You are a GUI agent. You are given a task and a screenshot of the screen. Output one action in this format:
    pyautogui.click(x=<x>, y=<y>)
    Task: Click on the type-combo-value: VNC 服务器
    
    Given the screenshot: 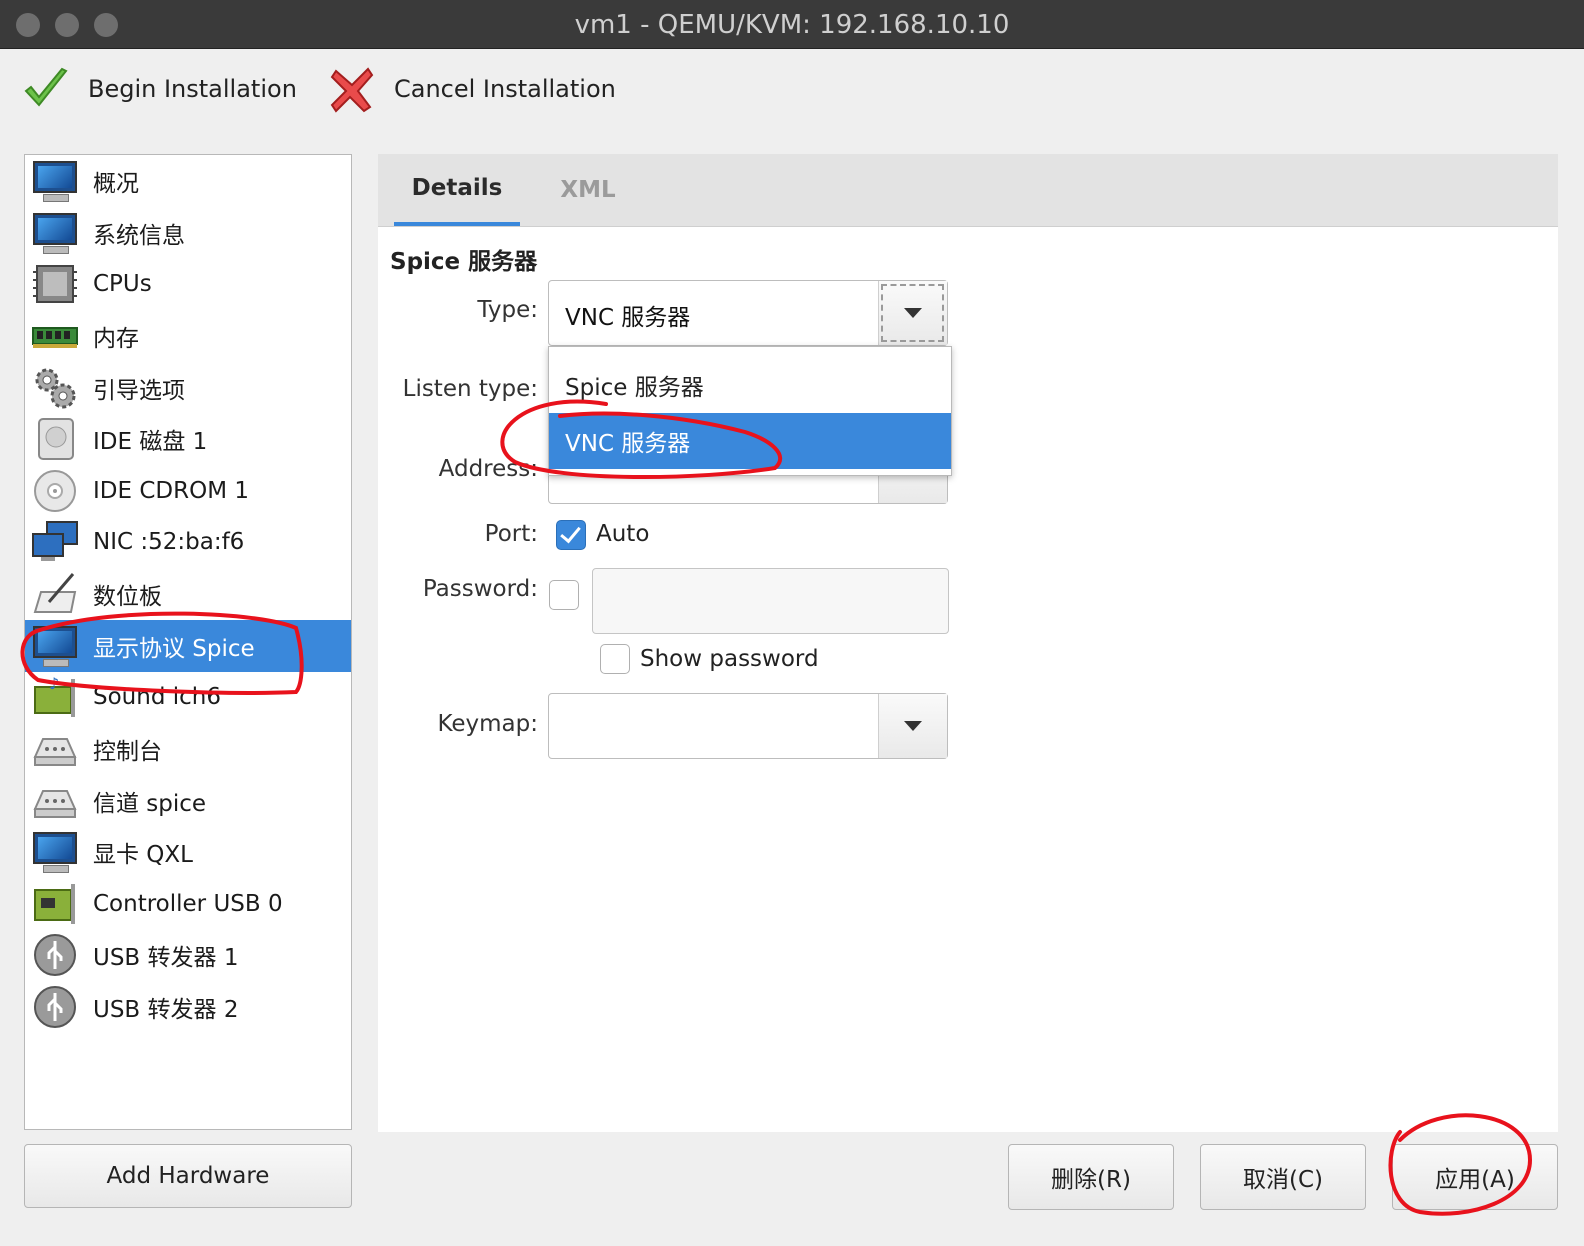 What is the action you would take?
    pyautogui.click(x=628, y=318)
    